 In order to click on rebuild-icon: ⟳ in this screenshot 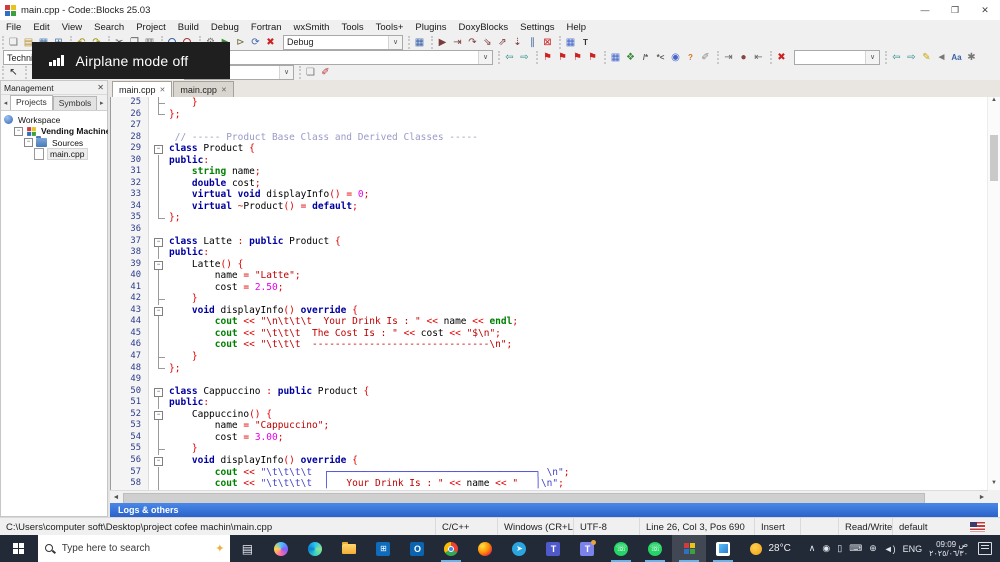, I will do `click(255, 42)`.